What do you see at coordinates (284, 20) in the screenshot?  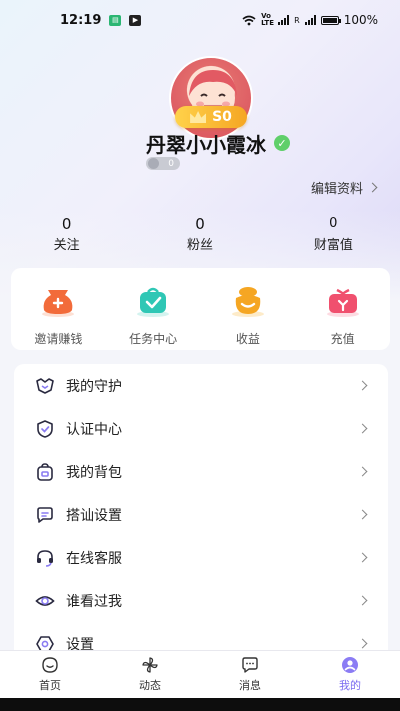 I see `signal-icon` at bounding box center [284, 20].